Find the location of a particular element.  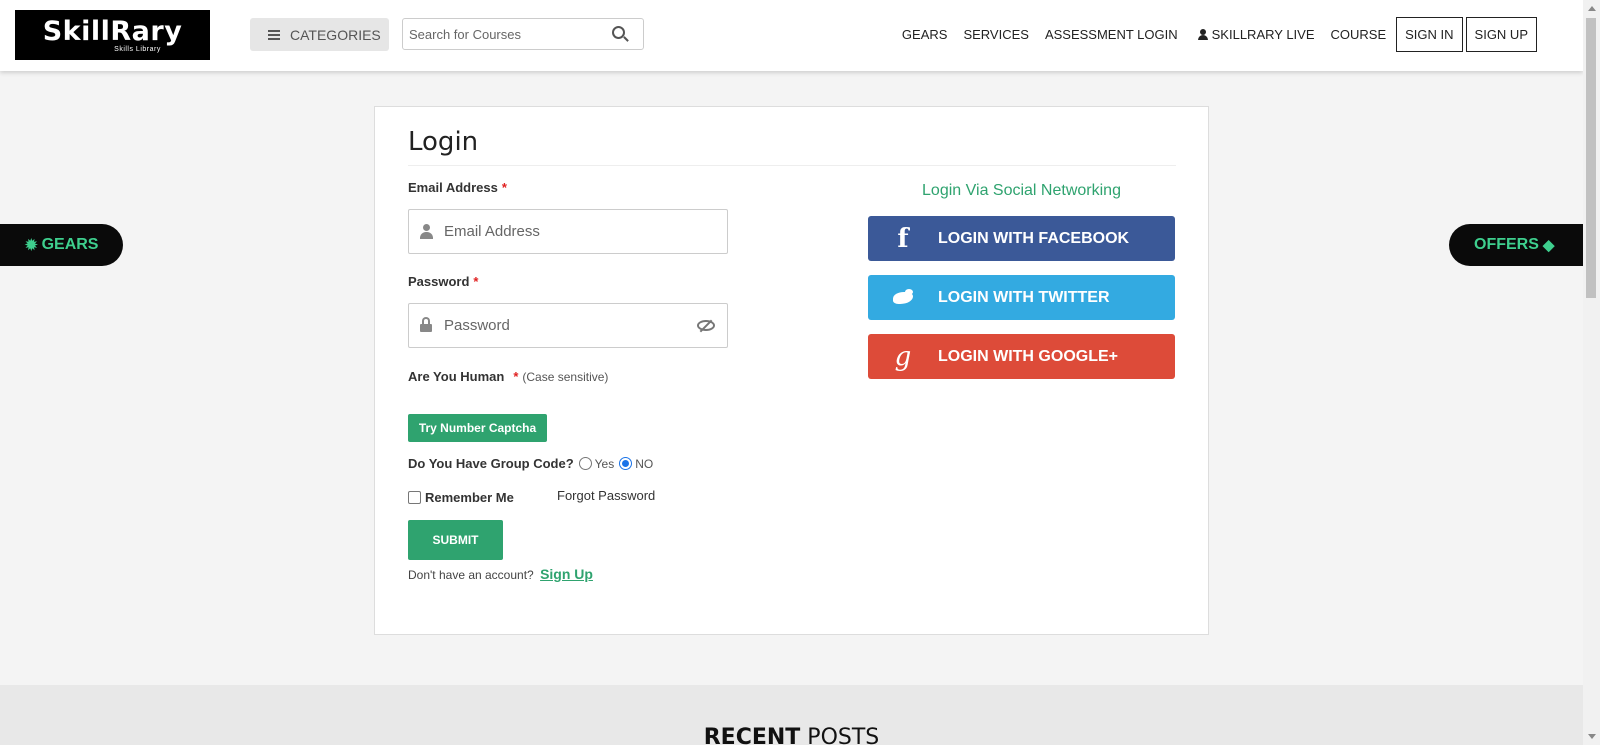

email-field is located at coordinates (568, 231).